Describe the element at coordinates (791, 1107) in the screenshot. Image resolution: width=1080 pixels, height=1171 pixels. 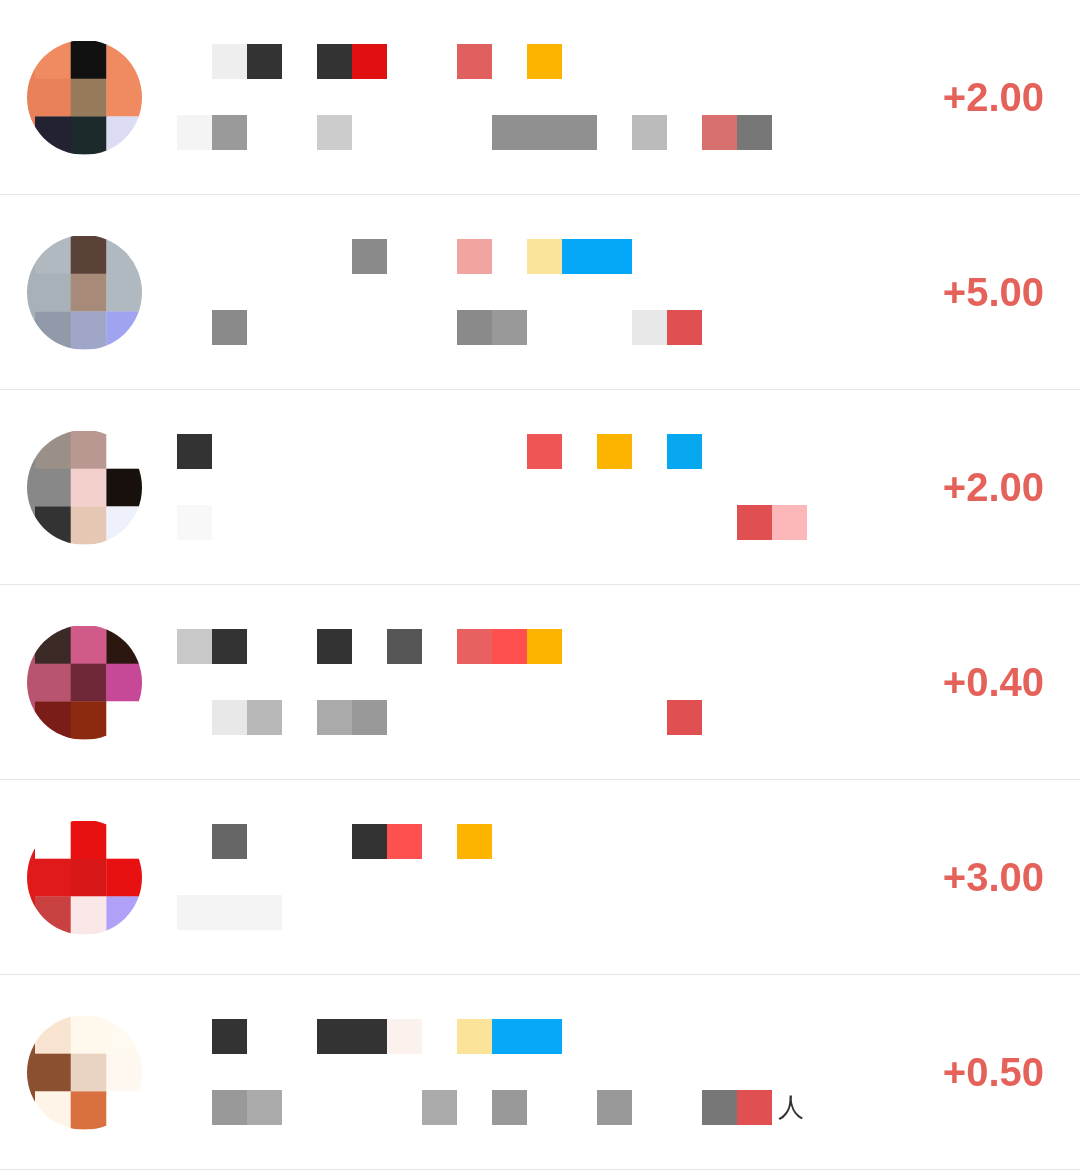
I see `text-fragment: 人` at that location.